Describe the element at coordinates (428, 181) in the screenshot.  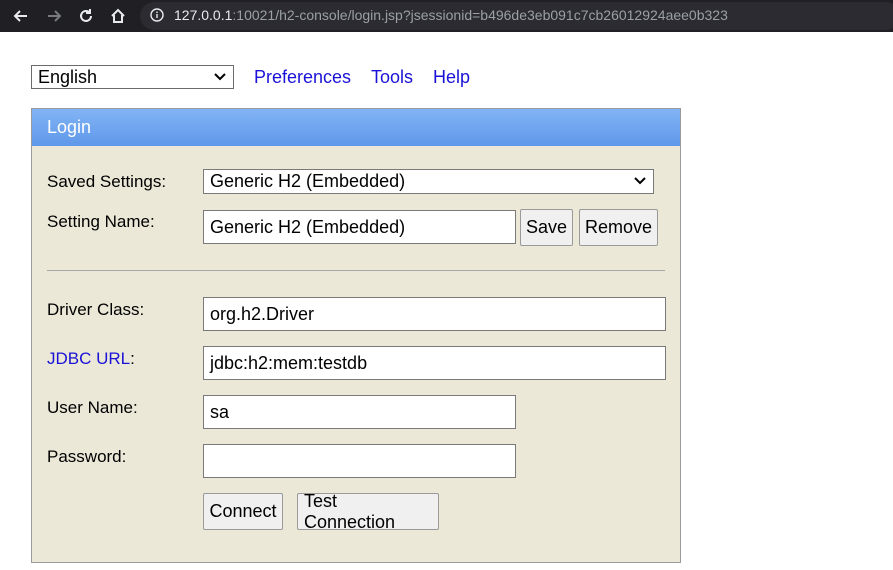
I see `saved-settings-select: Generic H2 (Embedded)` at that location.